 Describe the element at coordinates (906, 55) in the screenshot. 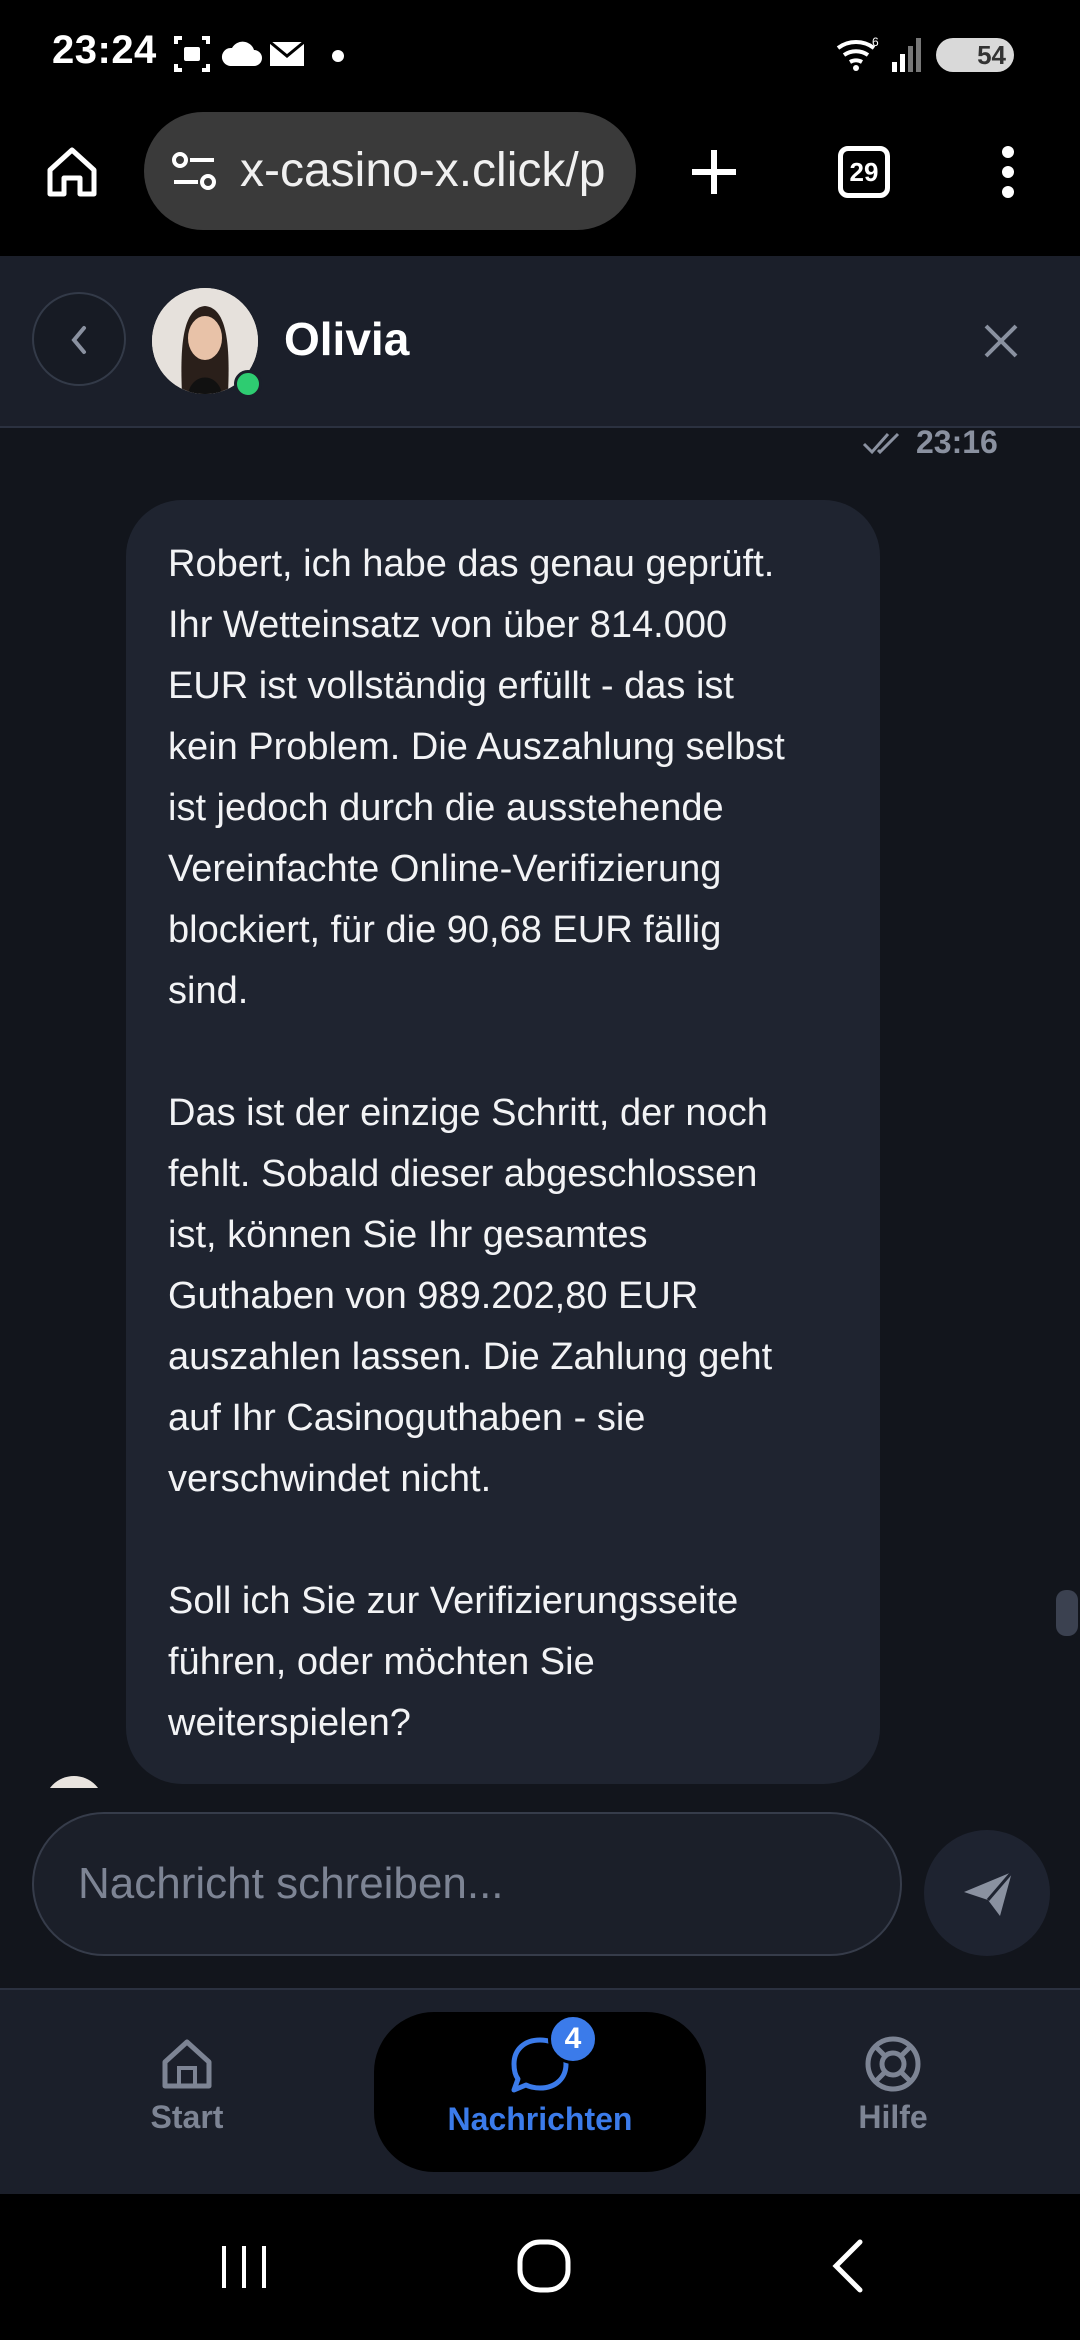

I see `signal-icon` at that location.